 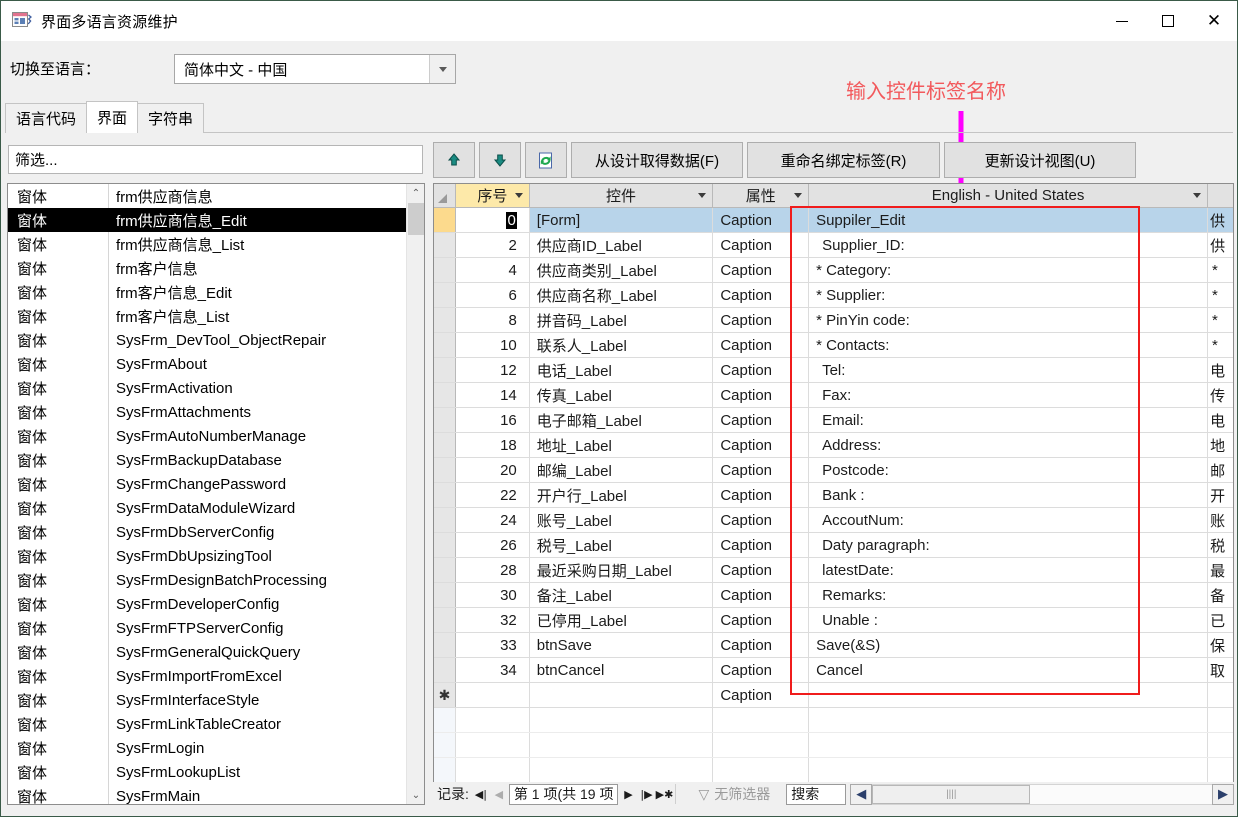 What do you see at coordinates (1009, 545) in the screenshot?
I see `cell-english: Daty paragraph:` at bounding box center [1009, 545].